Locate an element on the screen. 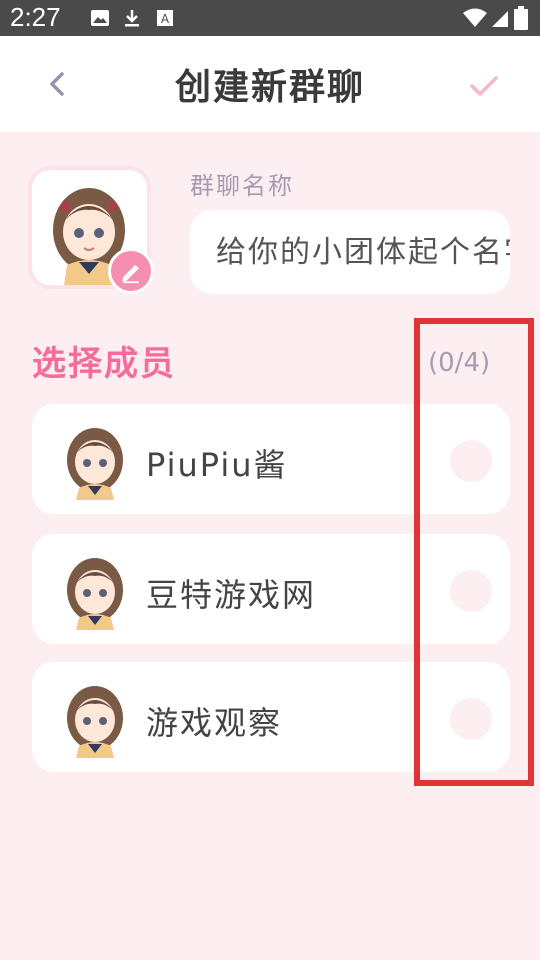 This screenshot has width=540, height=960. pencil-icon is located at coordinates (130, 274).